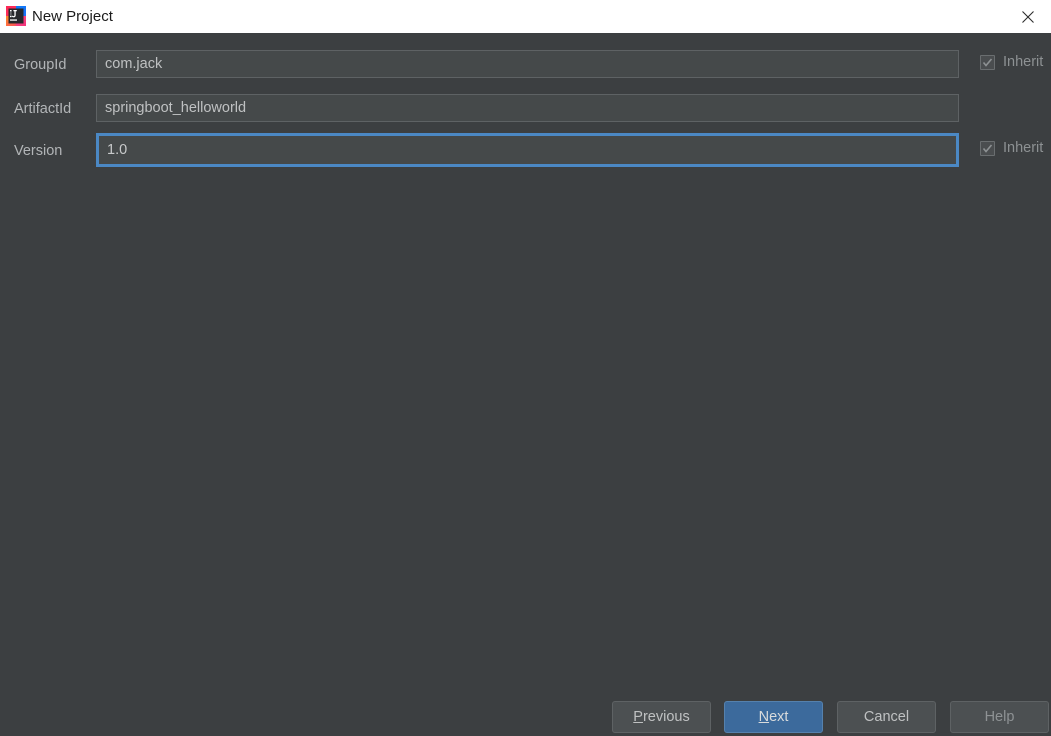 The height and width of the screenshot is (736, 1051). I want to click on form-row-groupid: GroupId Inherit, so click(525, 65).